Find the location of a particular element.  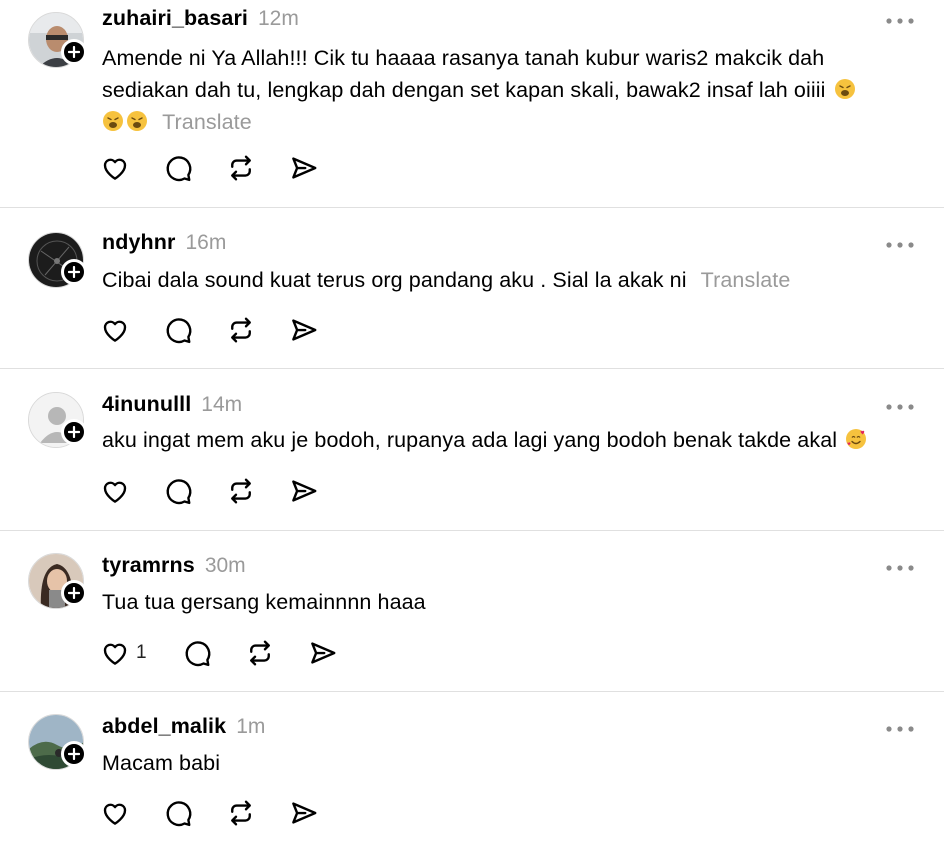

post-header: abdel_malik 1m is located at coordinates (183, 729).